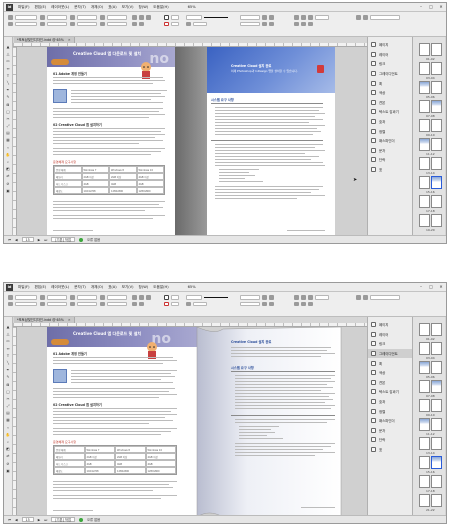 Image resolution: width=450 pixels, height=527 pixels. What do you see at coordinates (8, 126) in the screenshot?
I see `transform-tool-icon: ⤢` at bounding box center [8, 126].